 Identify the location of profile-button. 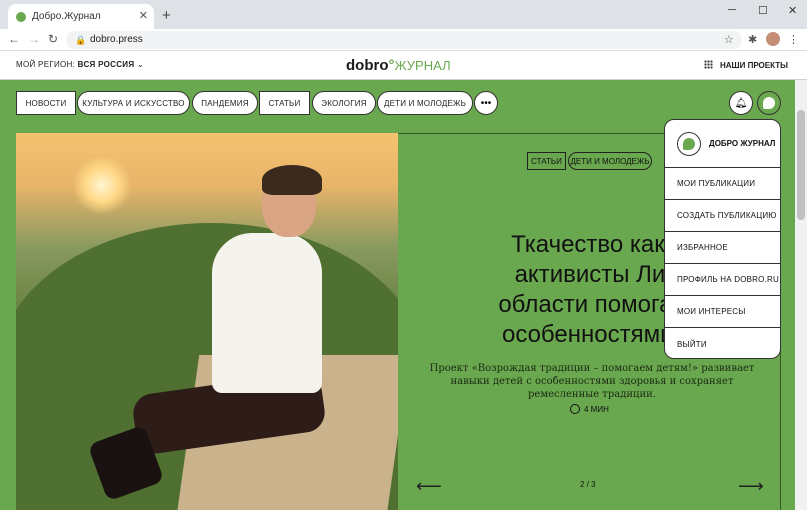
(769, 103).